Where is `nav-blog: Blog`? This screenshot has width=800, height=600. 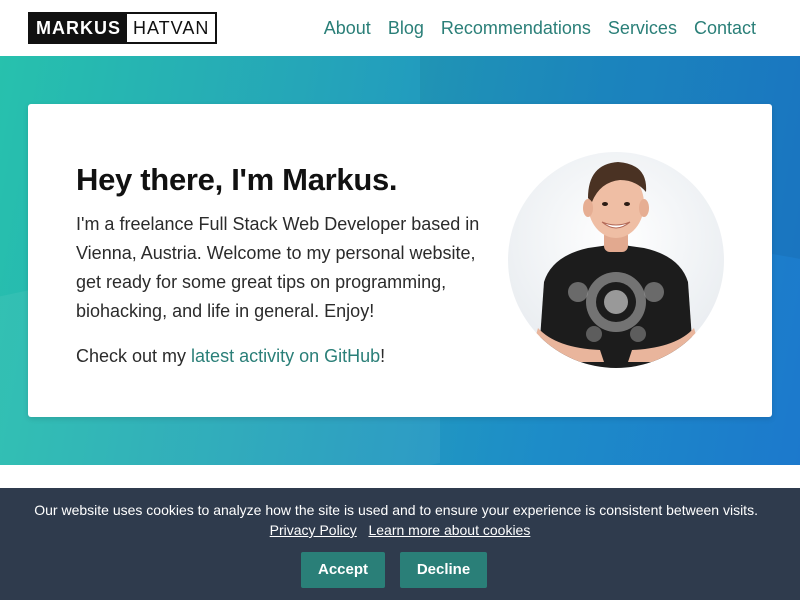 nav-blog: Blog is located at coordinates (406, 28).